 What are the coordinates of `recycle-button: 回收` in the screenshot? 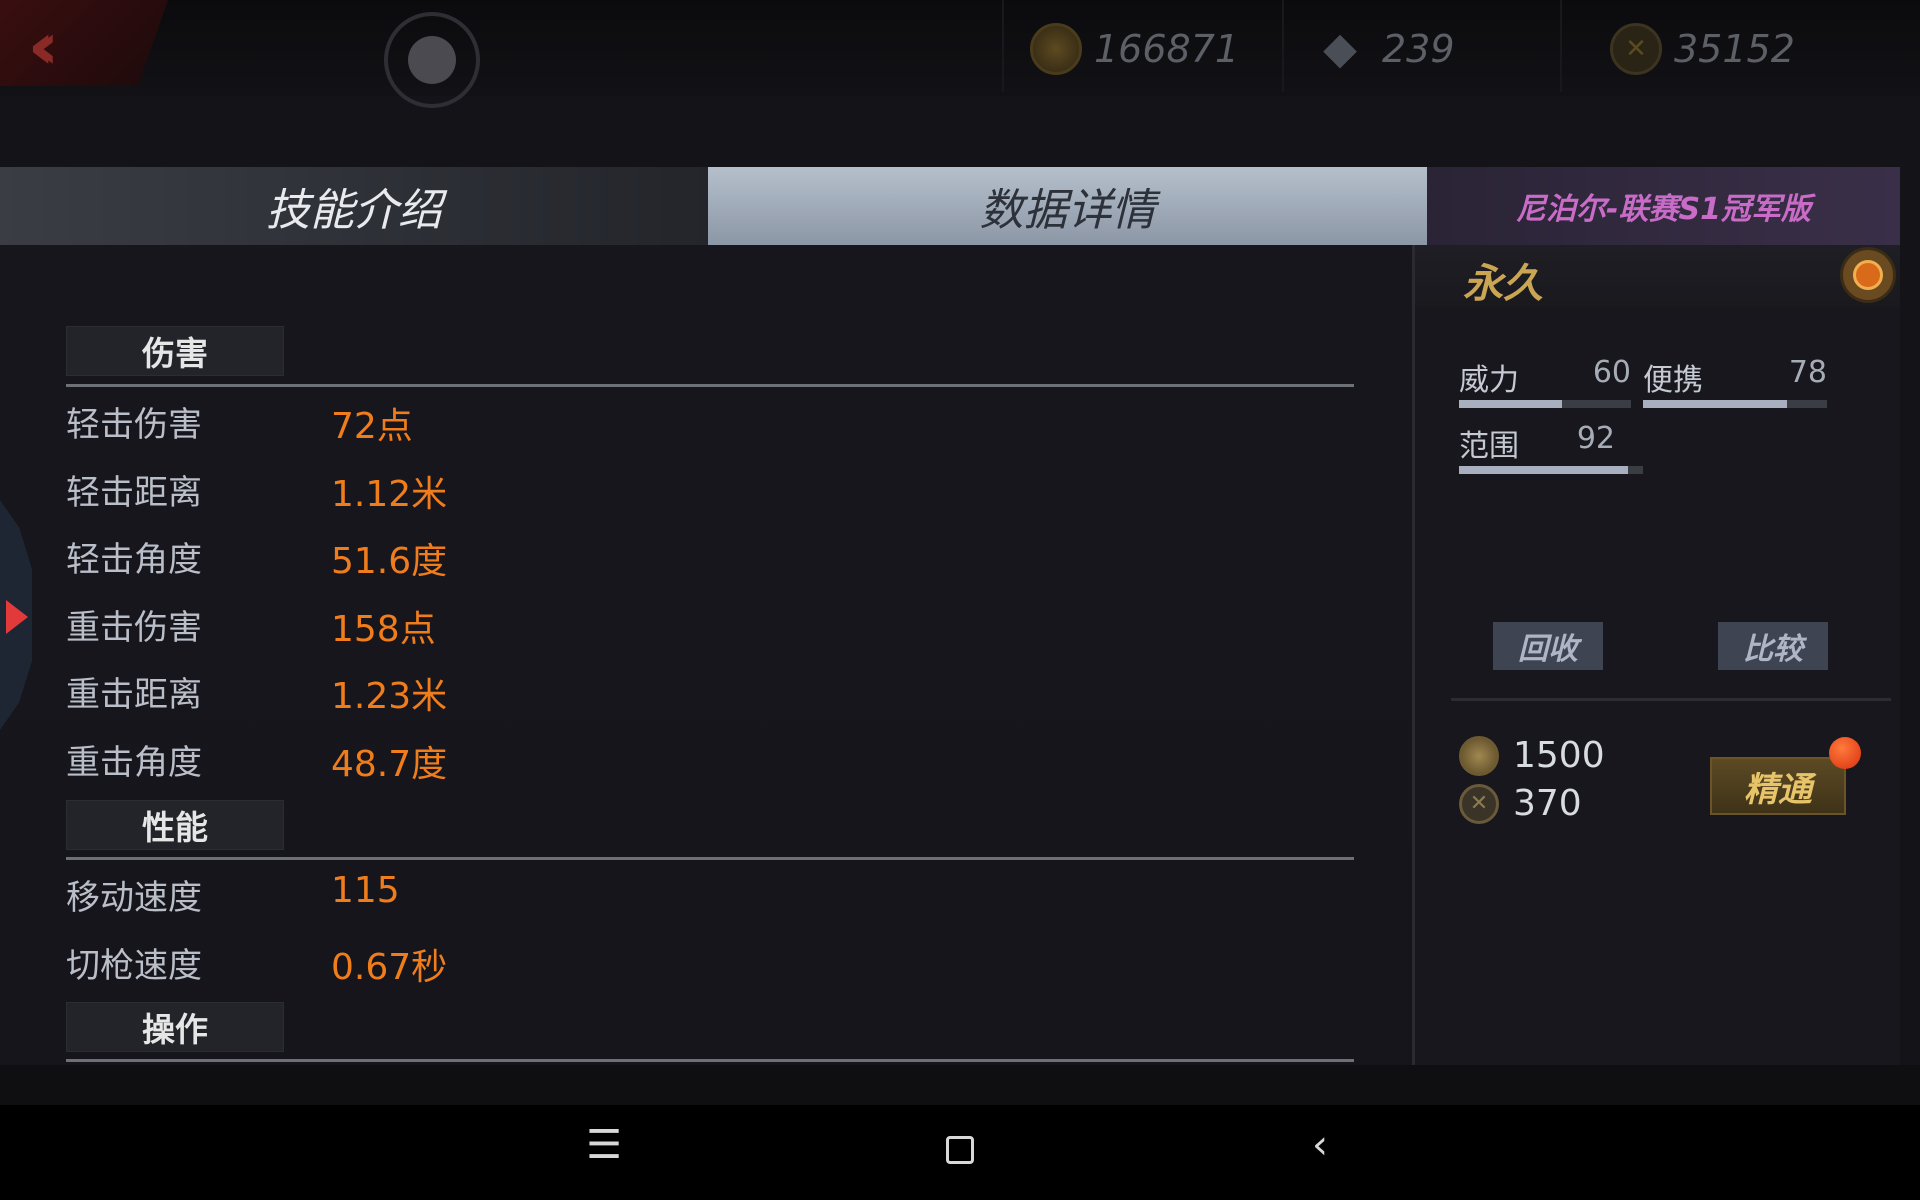 It's located at (1548, 646).